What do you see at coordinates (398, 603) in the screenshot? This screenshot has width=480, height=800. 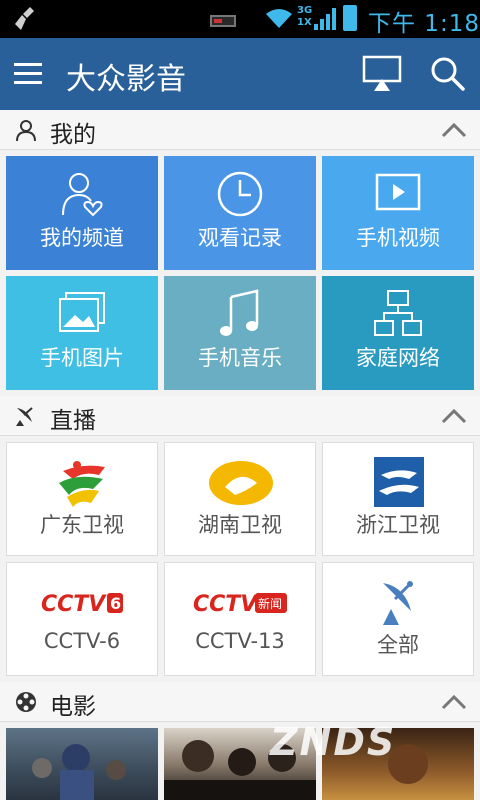 I see `satellite-dish-icon` at bounding box center [398, 603].